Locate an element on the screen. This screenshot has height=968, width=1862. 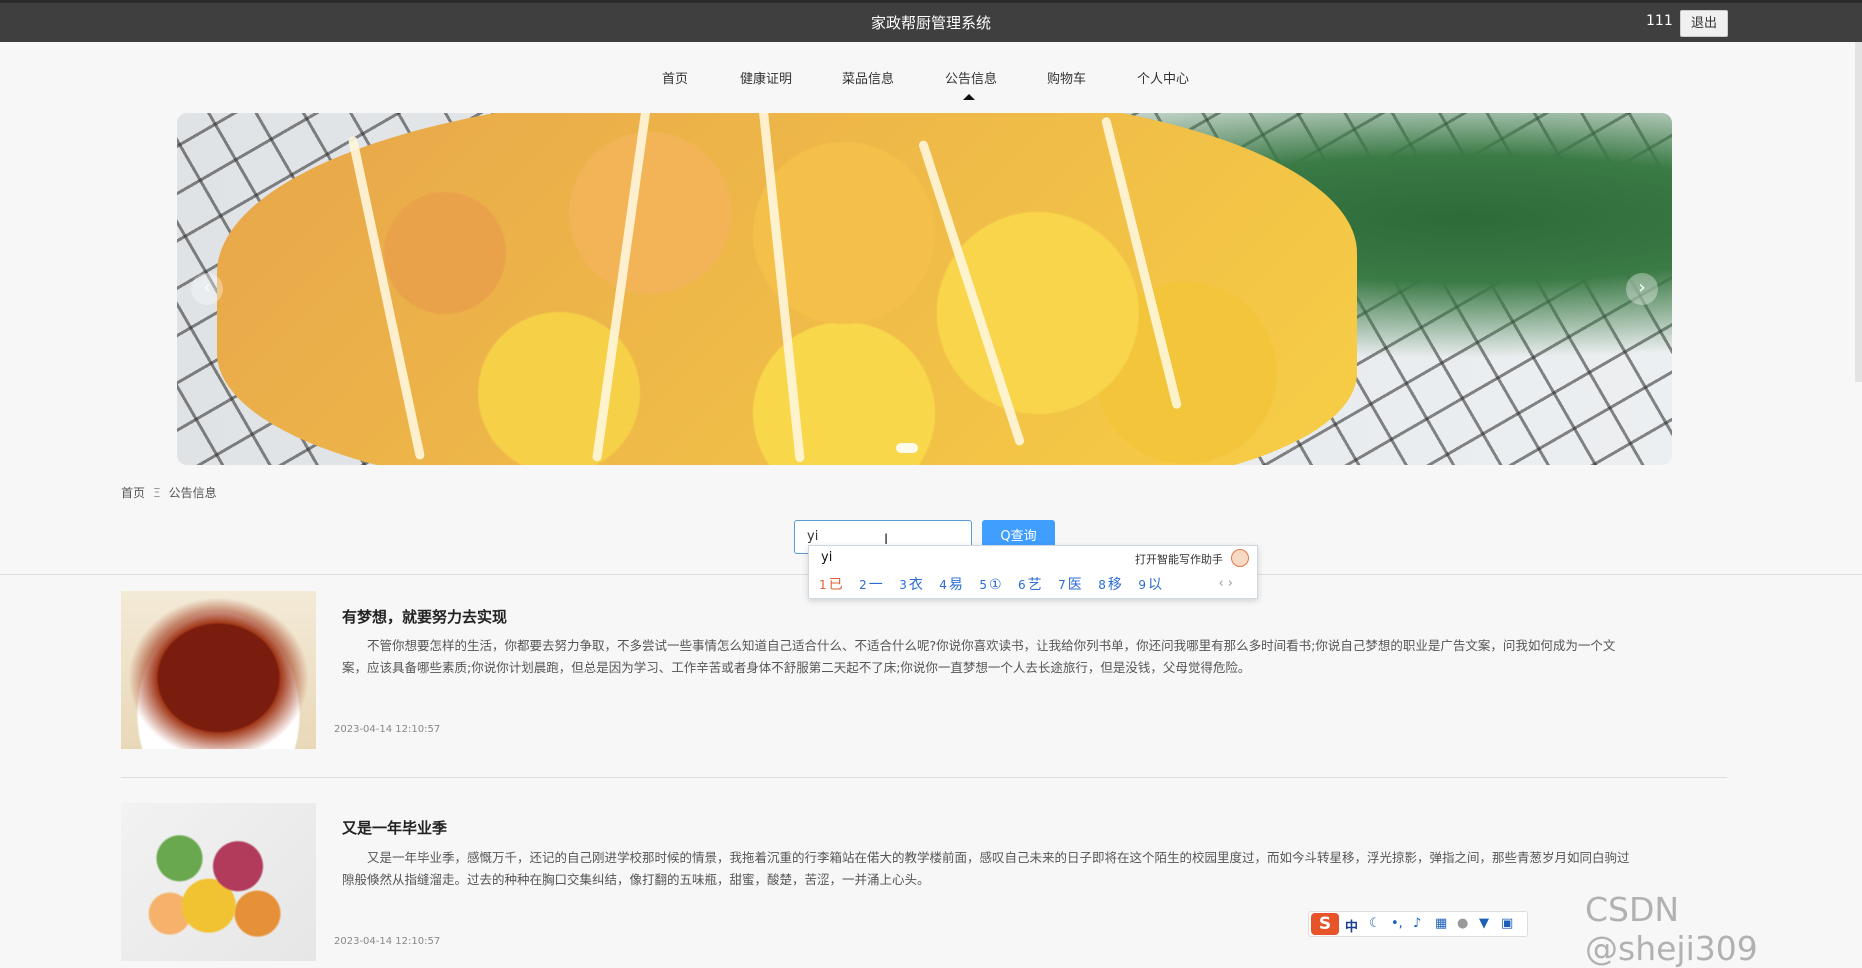
watermark: CSDN @sheji309 is located at coordinates (1671, 929).